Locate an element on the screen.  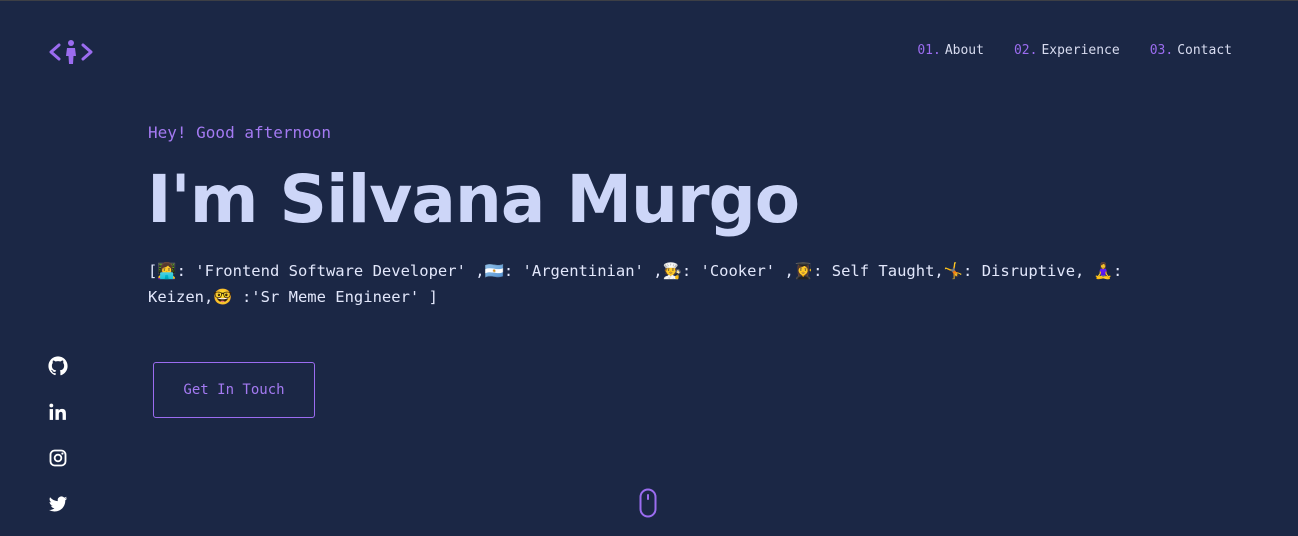
nav-link-experience: 02. Experience is located at coordinates (1067, 50).